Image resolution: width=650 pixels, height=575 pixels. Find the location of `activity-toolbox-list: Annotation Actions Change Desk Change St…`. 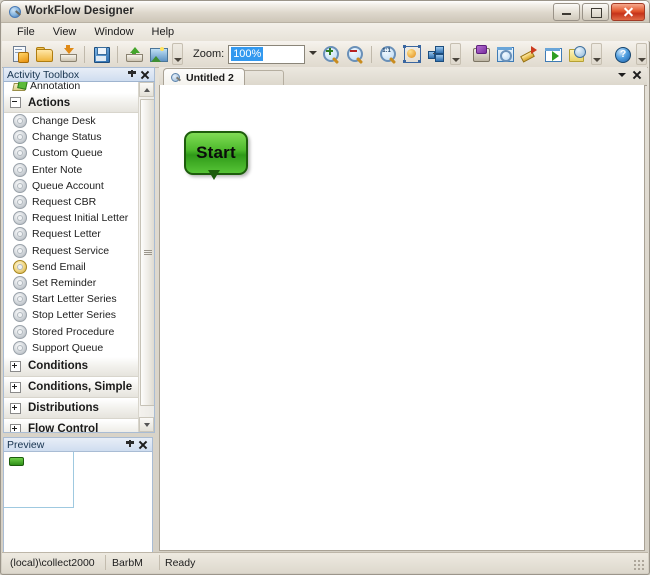

activity-toolbox-list: Annotation Actions Change Desk Change St… is located at coordinates (79, 257).